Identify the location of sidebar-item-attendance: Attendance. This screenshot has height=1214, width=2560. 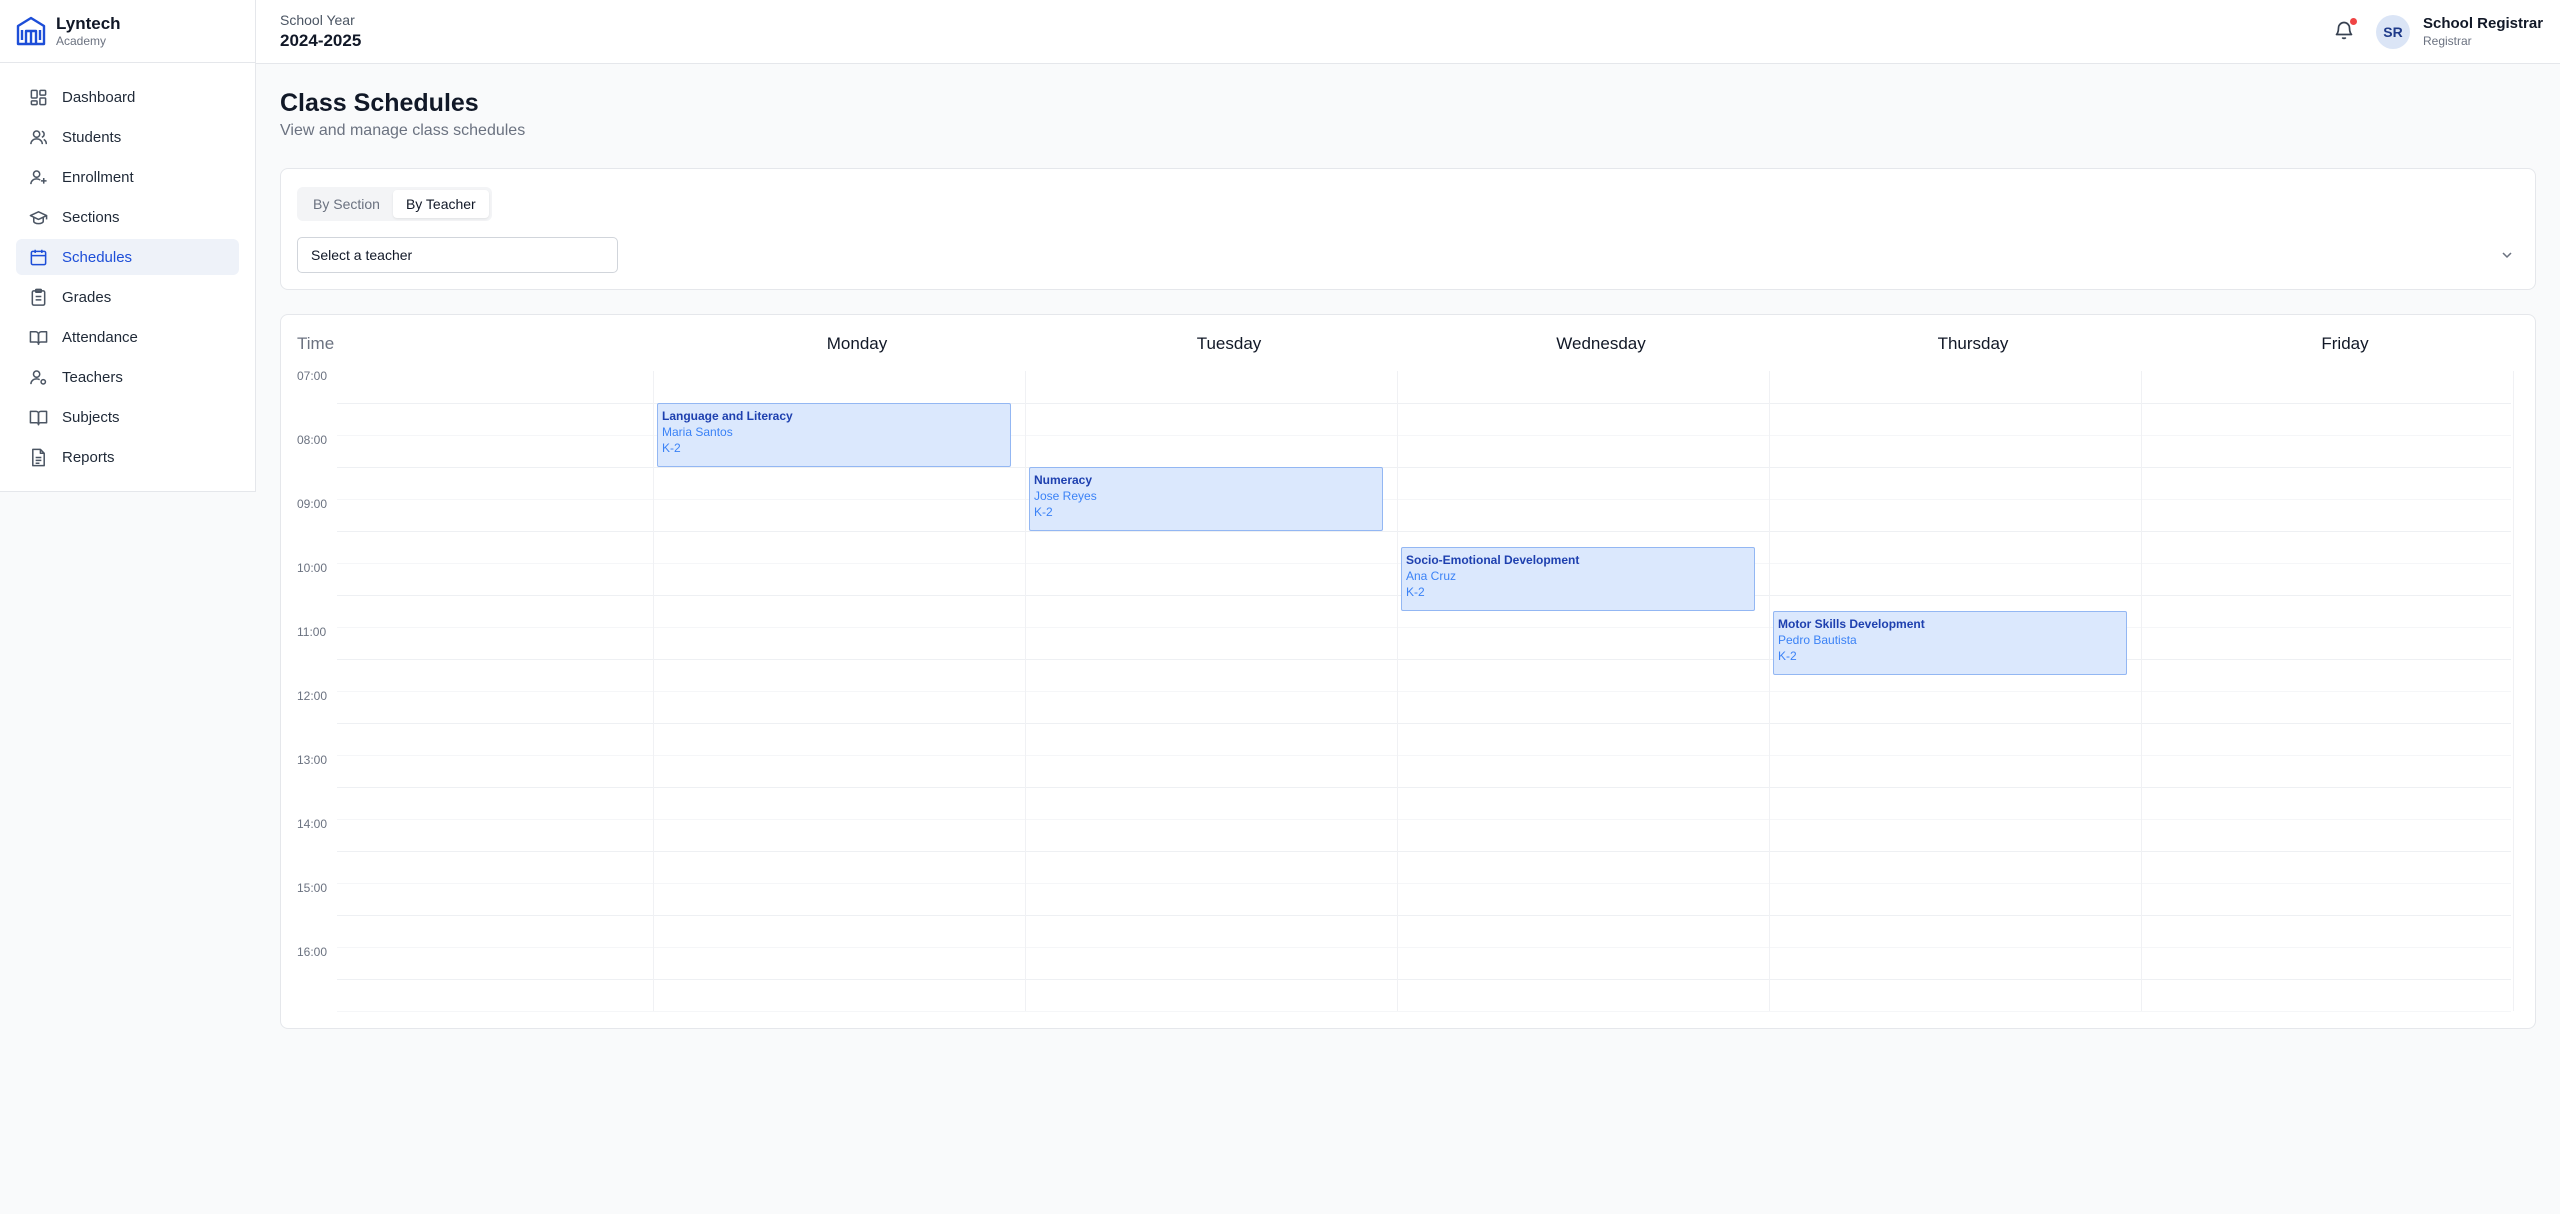
(127, 337).